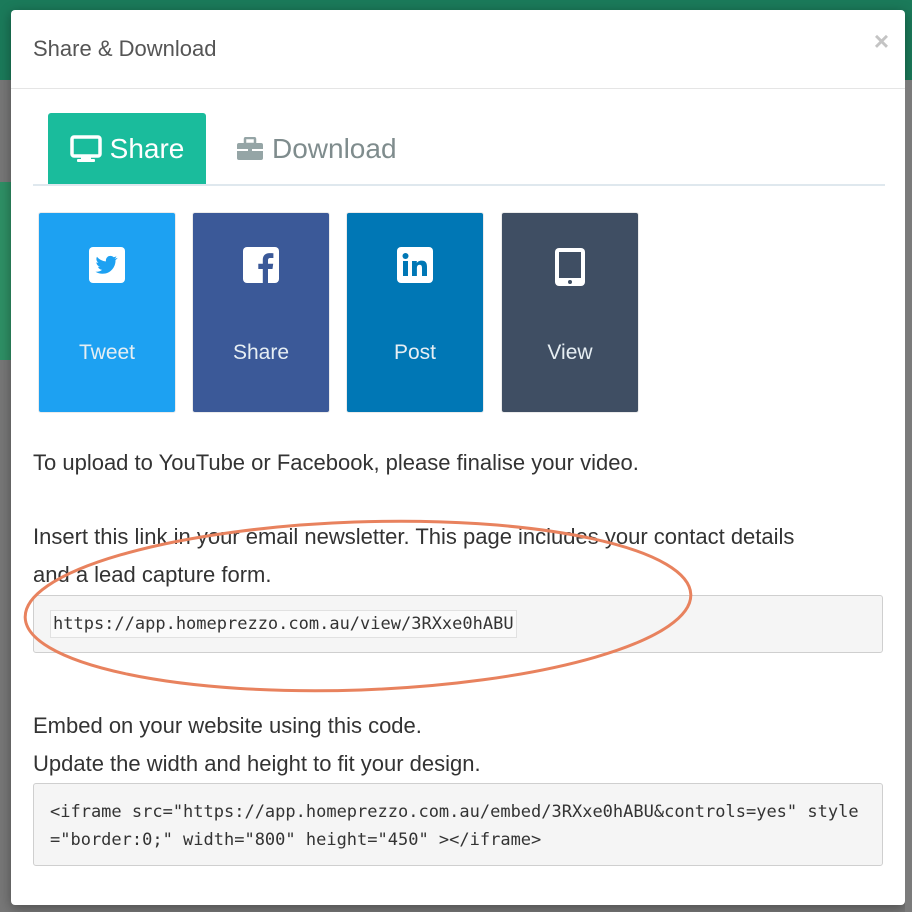 This screenshot has height=912, width=912. I want to click on tweet-button: Tweet, so click(107, 312).